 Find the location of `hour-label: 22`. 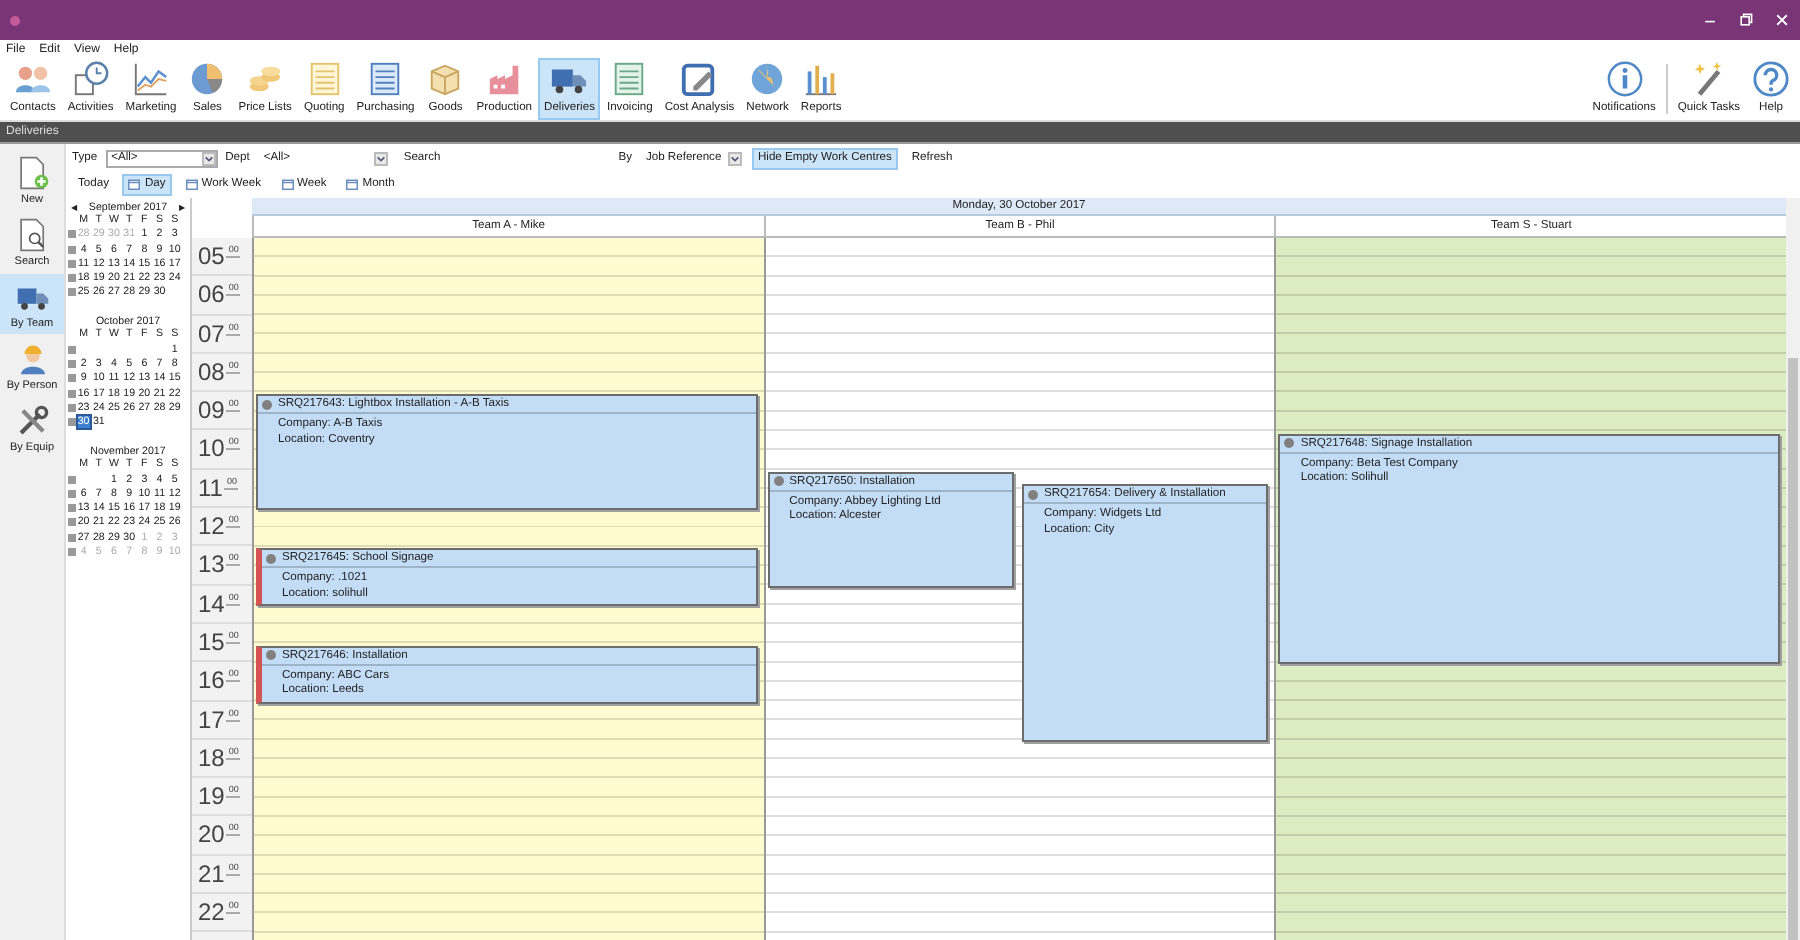

hour-label: 22 is located at coordinates (211, 912).